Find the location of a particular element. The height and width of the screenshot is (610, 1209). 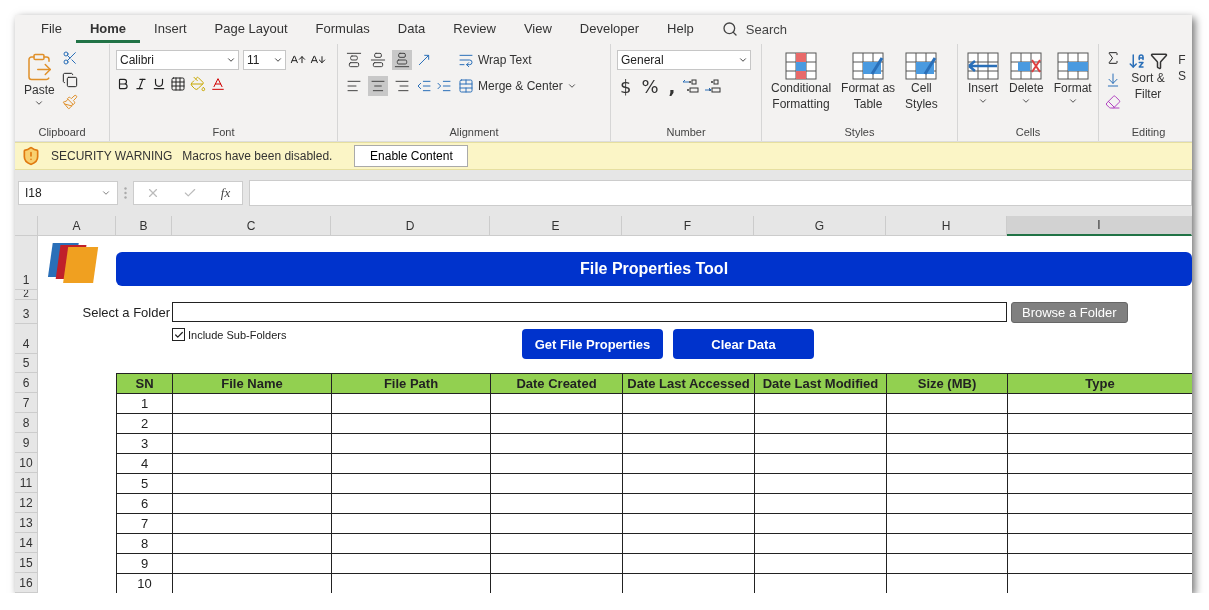

sort-icon is located at coordinates (1137, 60).